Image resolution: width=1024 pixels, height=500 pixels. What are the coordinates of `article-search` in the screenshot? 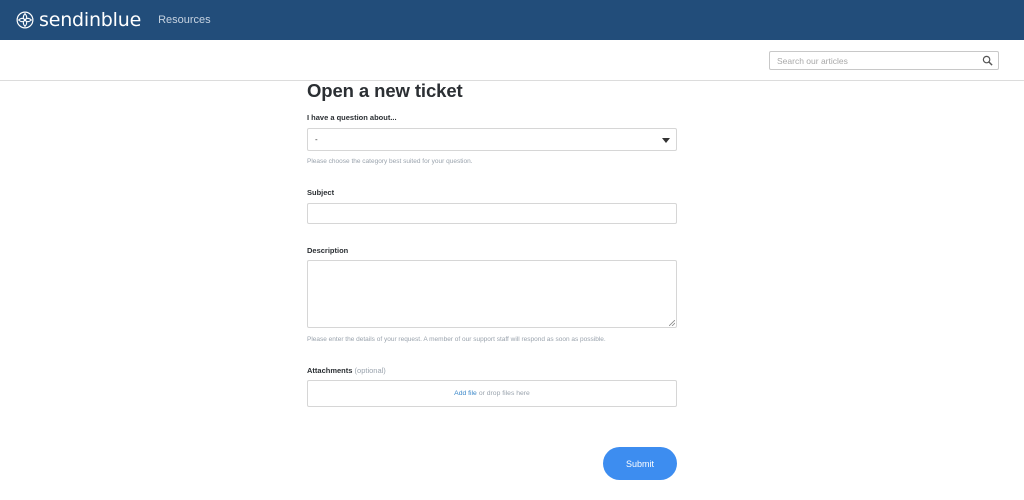 It's located at (884, 60).